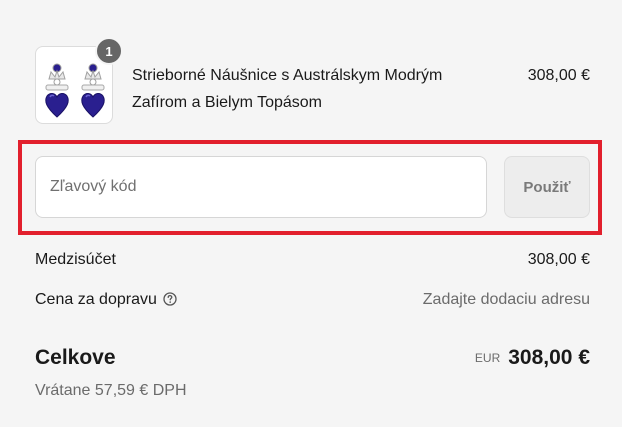  What do you see at coordinates (312, 358) in the screenshot?
I see `total-row: Celkove EUR 308,00 €` at bounding box center [312, 358].